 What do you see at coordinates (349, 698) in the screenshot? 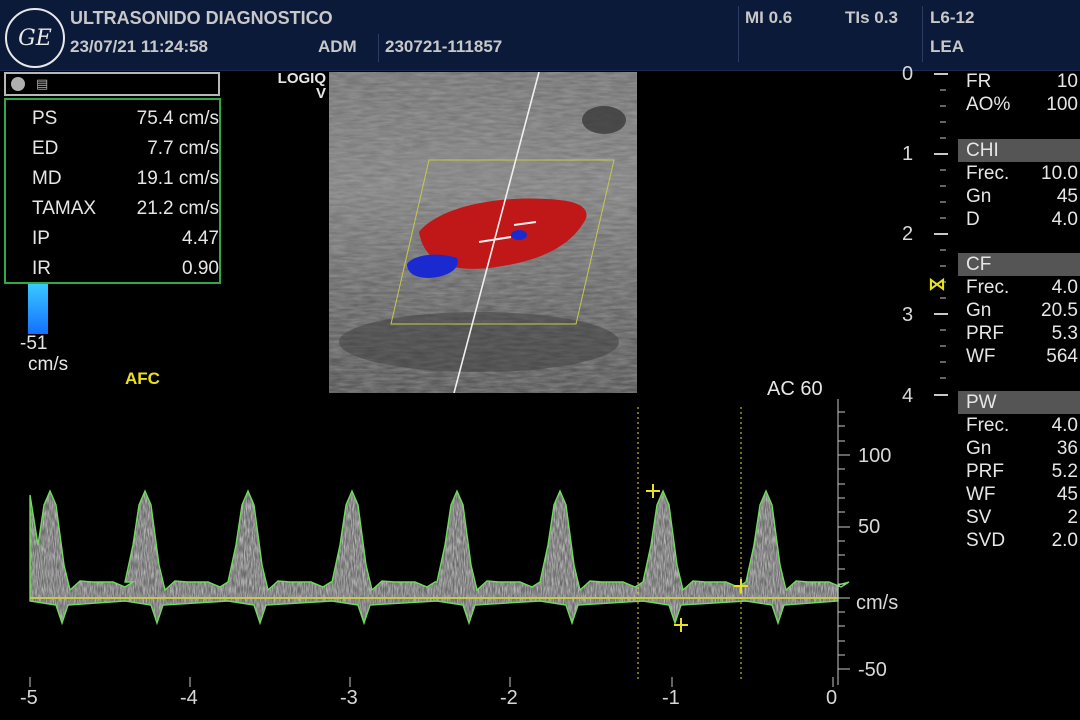
I see `time-tick-label: -3` at bounding box center [349, 698].